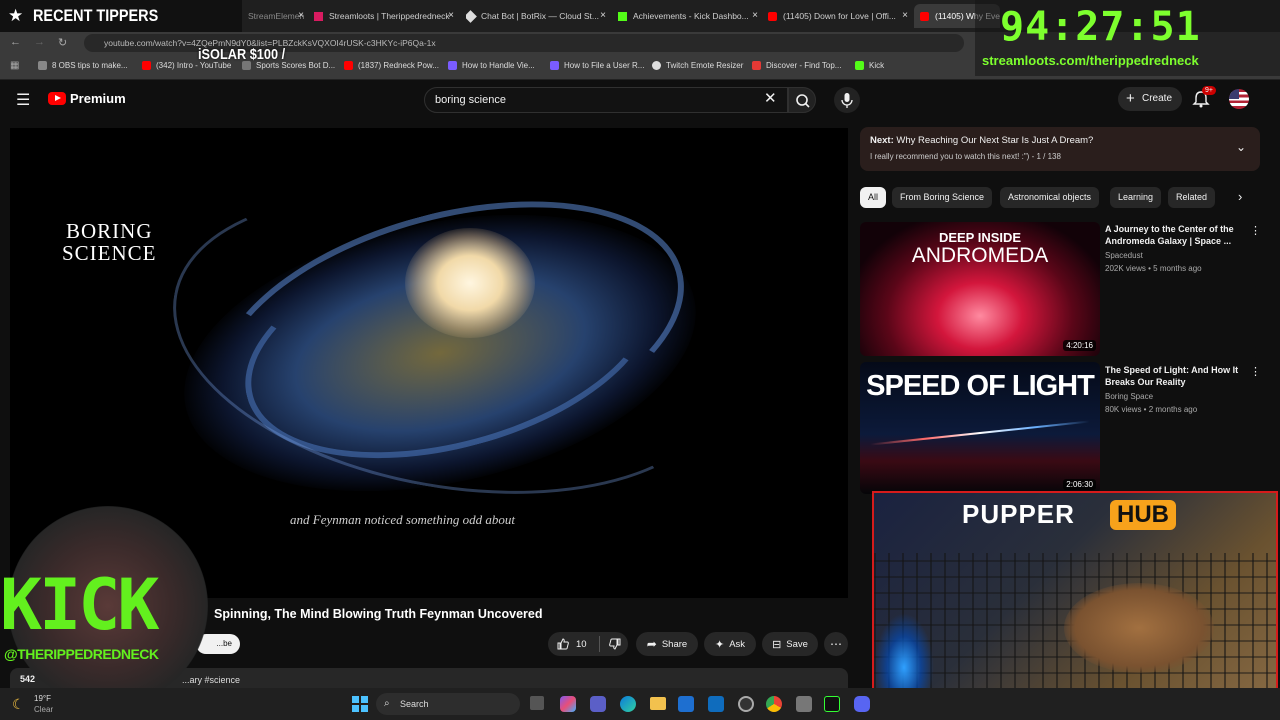 This screenshot has height=720, width=1280. What do you see at coordinates (1153, 268) in the screenshot?
I see `recommendation-meta: 202K views • 5 months ago` at bounding box center [1153, 268].